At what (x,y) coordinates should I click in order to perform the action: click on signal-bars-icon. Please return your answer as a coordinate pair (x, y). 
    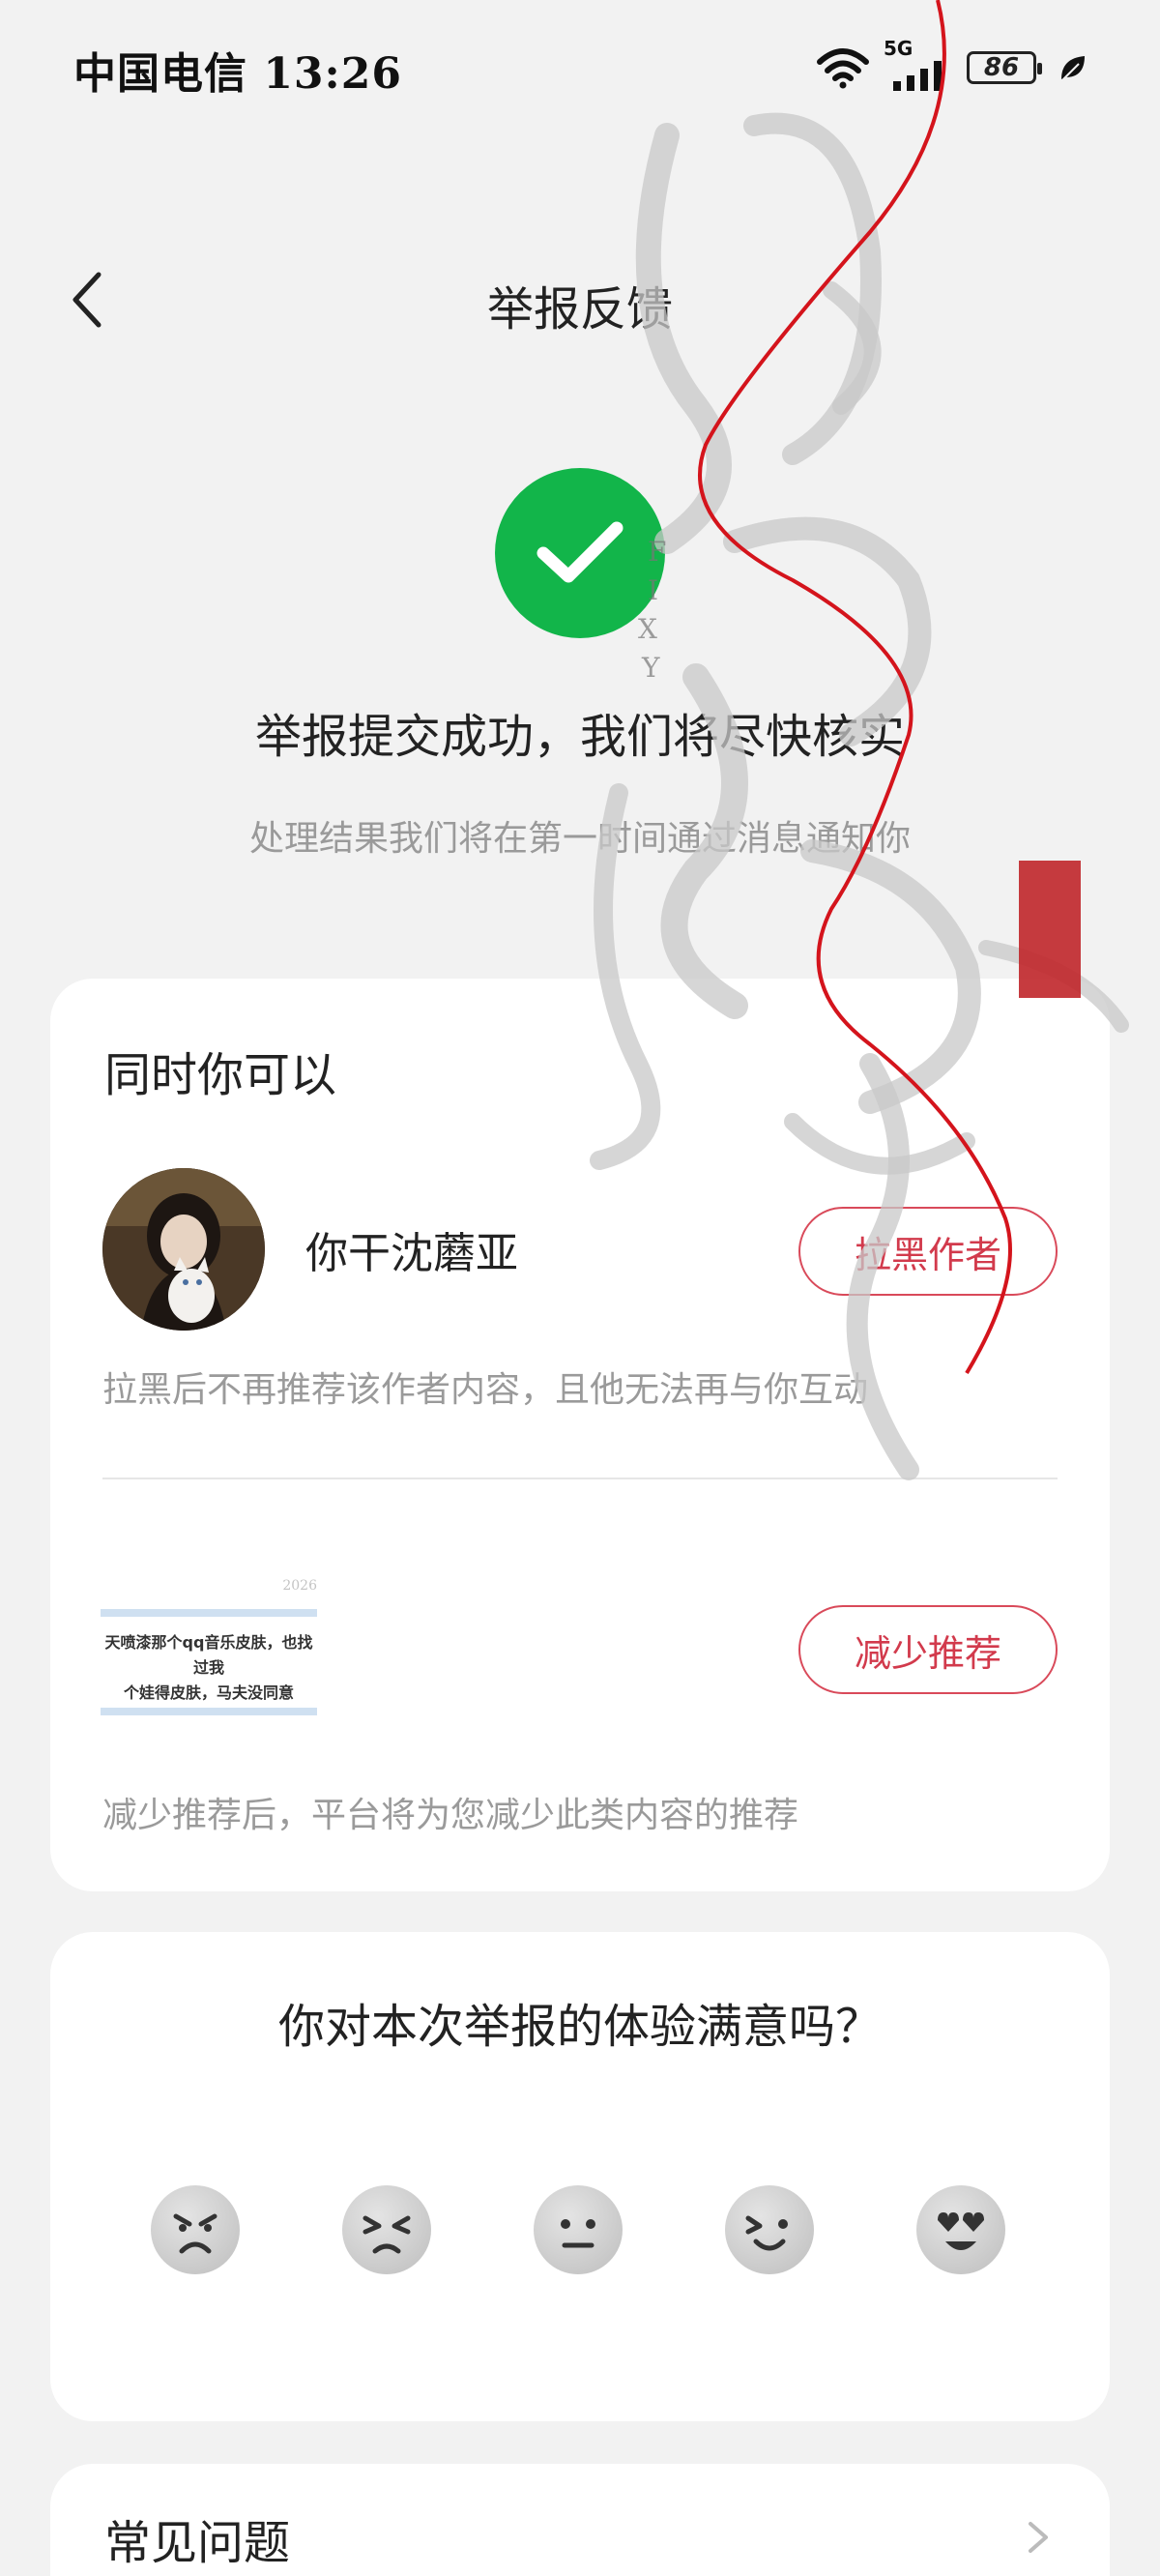
    Looking at the image, I should click on (921, 74).